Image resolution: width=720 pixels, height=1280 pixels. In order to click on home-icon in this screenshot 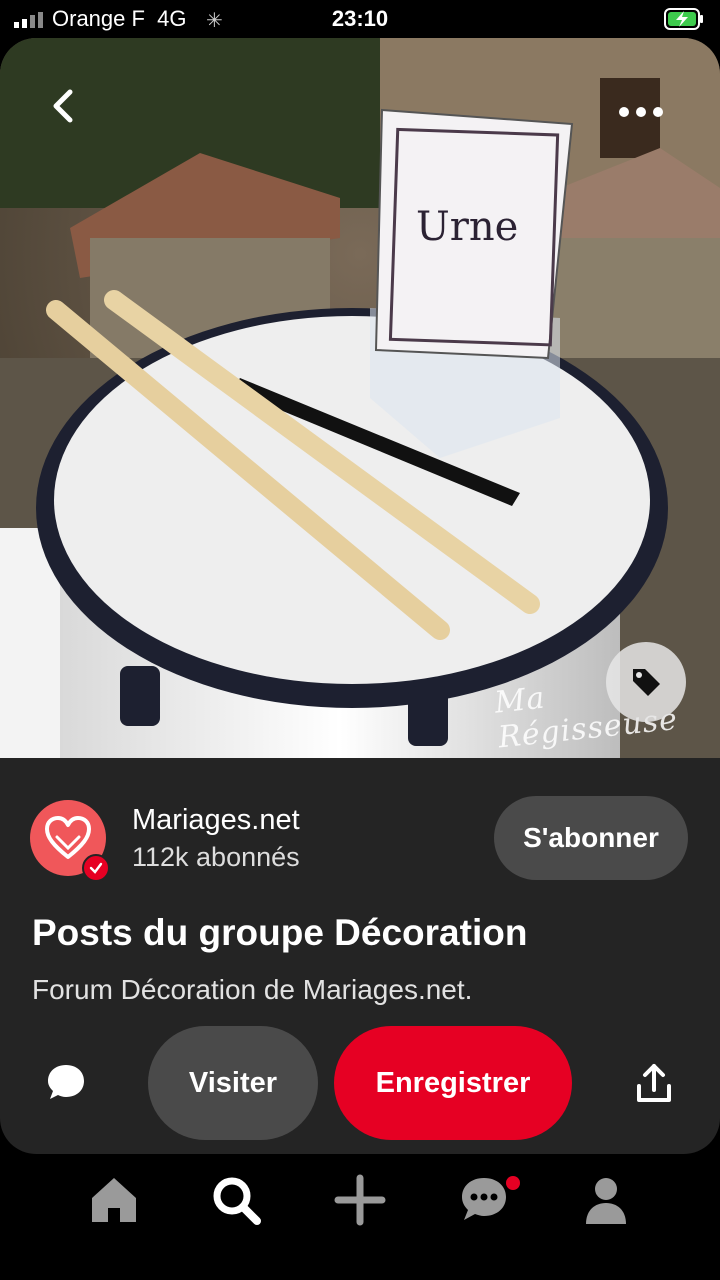, I will do `click(114, 1200)`.